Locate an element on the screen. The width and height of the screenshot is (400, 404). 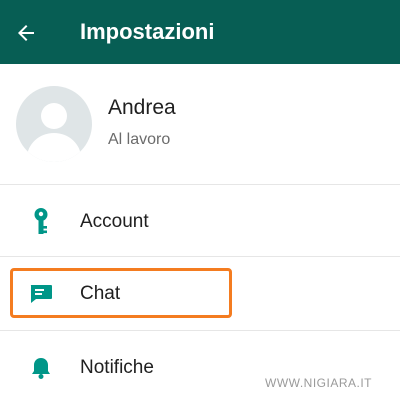
chat-bubble-icon is located at coordinates (41, 294).